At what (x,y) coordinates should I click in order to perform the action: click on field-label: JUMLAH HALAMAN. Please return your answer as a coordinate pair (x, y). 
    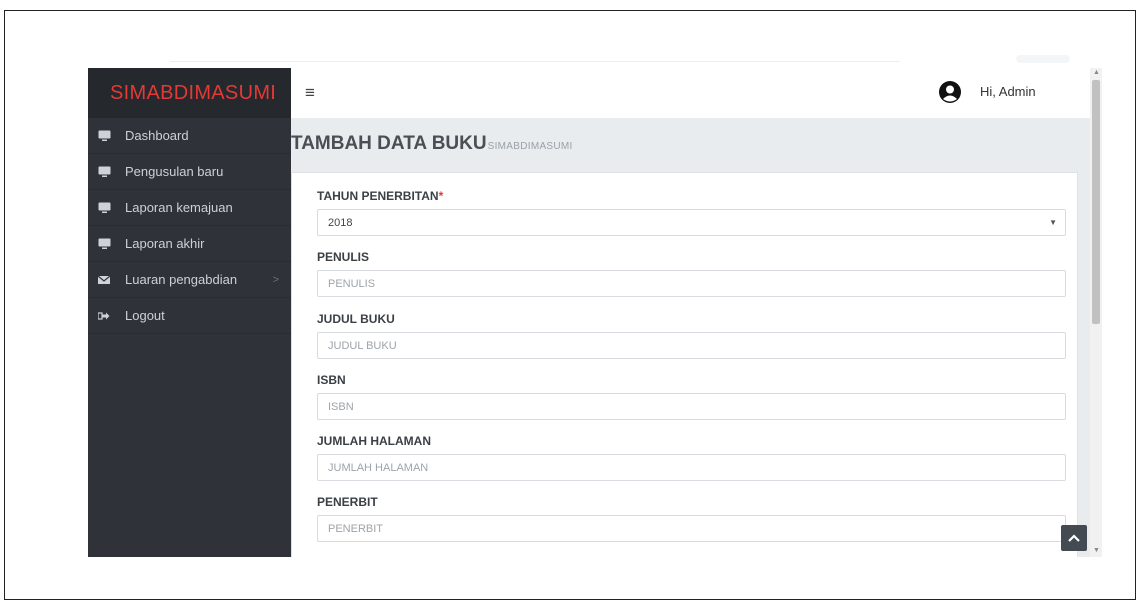
    Looking at the image, I should click on (374, 441).